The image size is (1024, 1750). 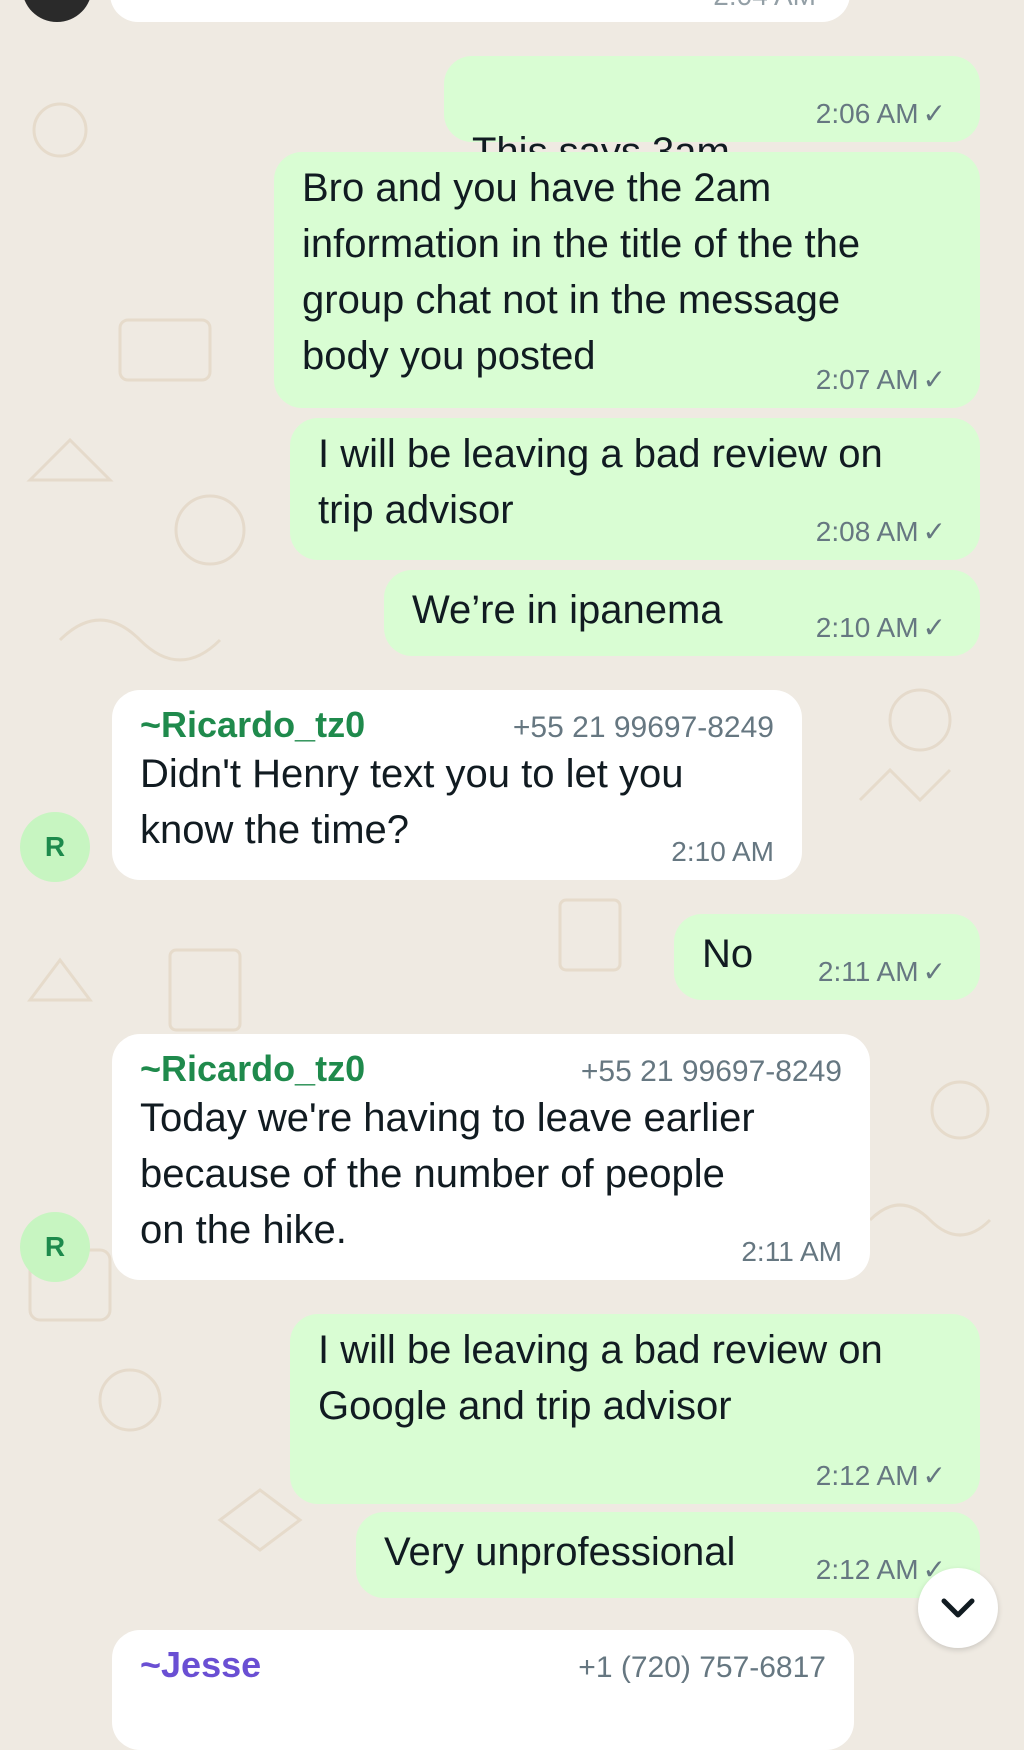 What do you see at coordinates (712, 115) in the screenshot?
I see `outgoing-message: This says 3am 2:06 AM ✓` at bounding box center [712, 115].